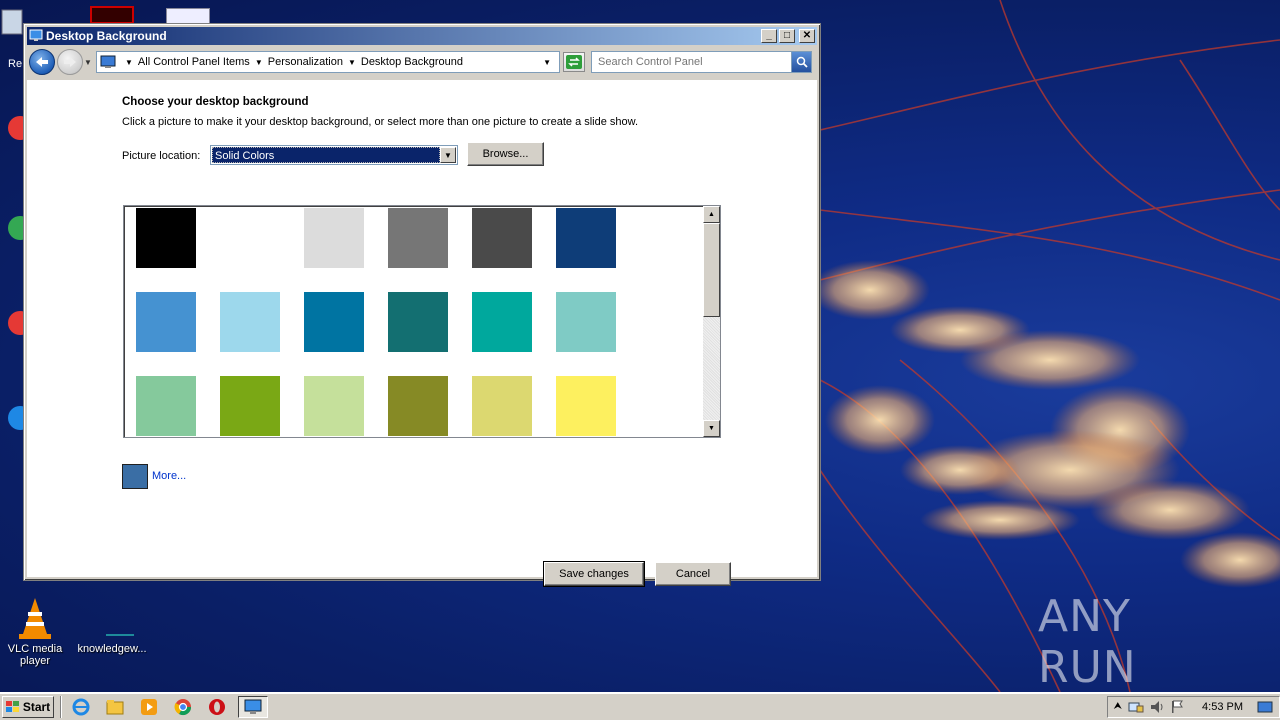 This screenshot has width=1280, height=720. What do you see at coordinates (89, 62) in the screenshot?
I see `recent-pages-dropdown: ▼` at bounding box center [89, 62].